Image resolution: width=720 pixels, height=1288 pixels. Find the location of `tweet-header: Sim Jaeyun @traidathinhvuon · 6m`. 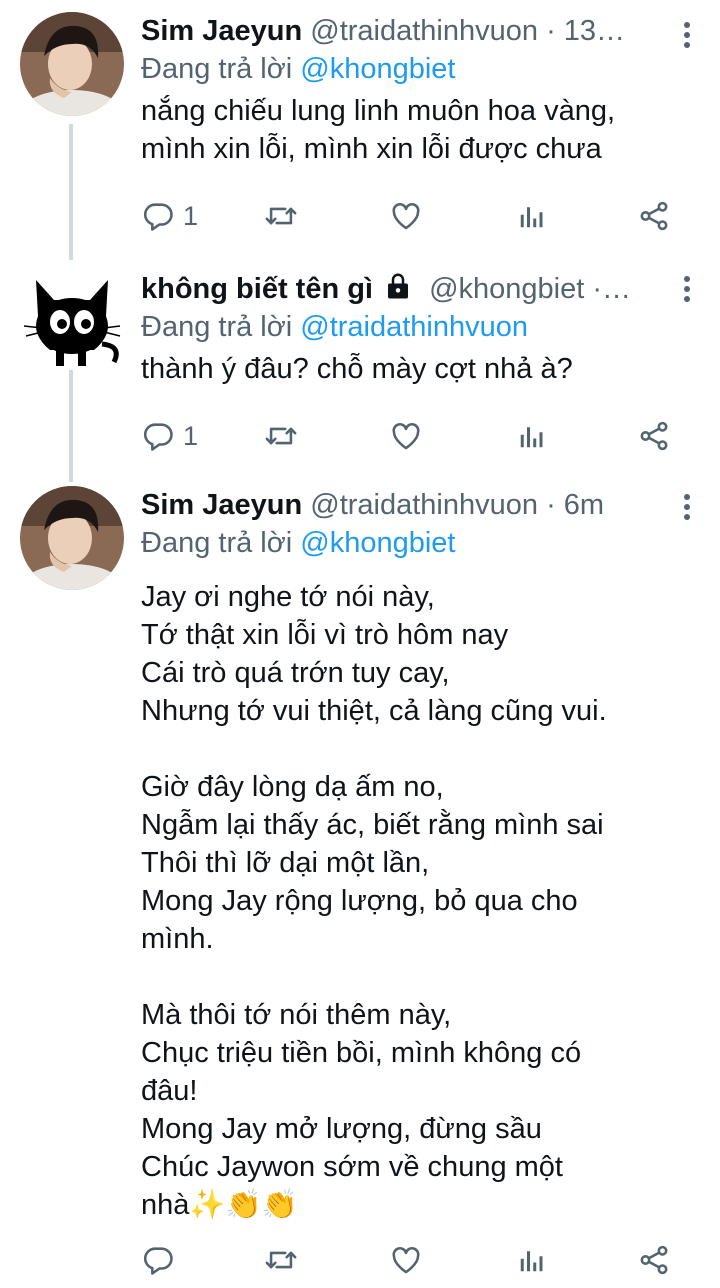

tweet-header: Sim Jaeyun @traidathinhvuon · 6m is located at coordinates (420, 505).